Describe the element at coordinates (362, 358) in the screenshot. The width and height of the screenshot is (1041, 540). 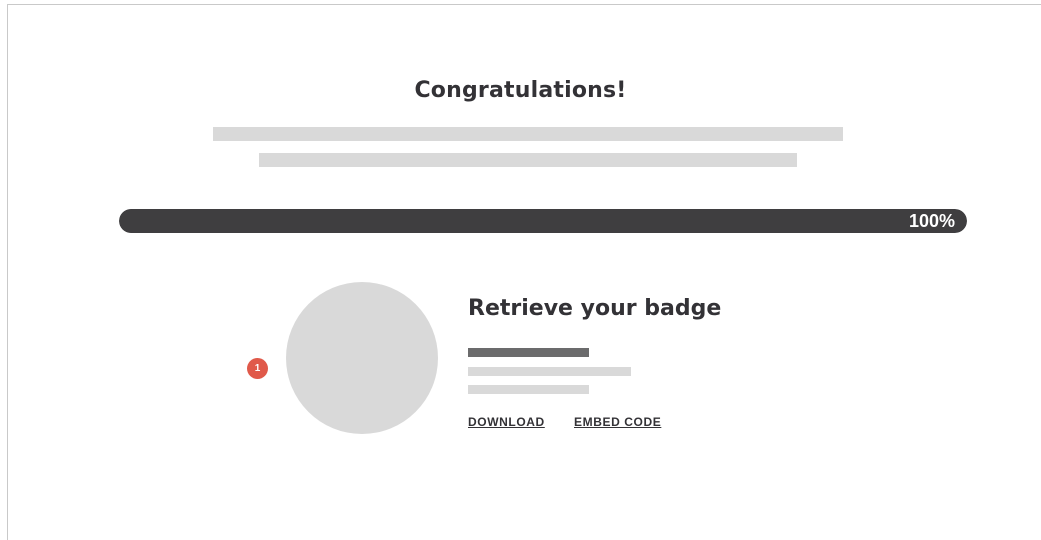
I see `badge-image-placeholder` at that location.